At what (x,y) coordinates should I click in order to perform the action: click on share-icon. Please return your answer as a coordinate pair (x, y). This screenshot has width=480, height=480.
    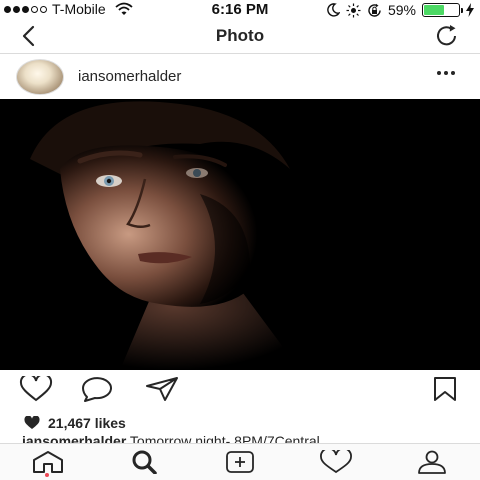
    Looking at the image, I should click on (162, 389).